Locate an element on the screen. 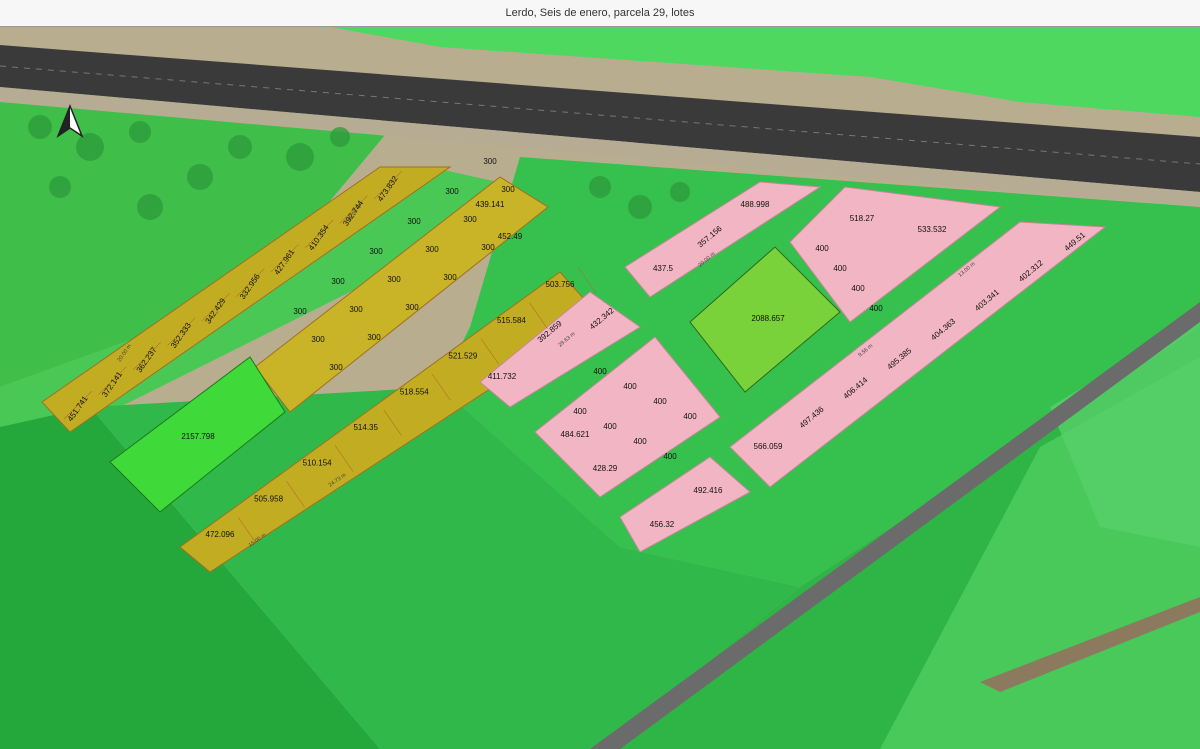 Image resolution: width=1200 pixels, height=749 pixels. lot-label-south-row: 472.096 is located at coordinates (220, 534).